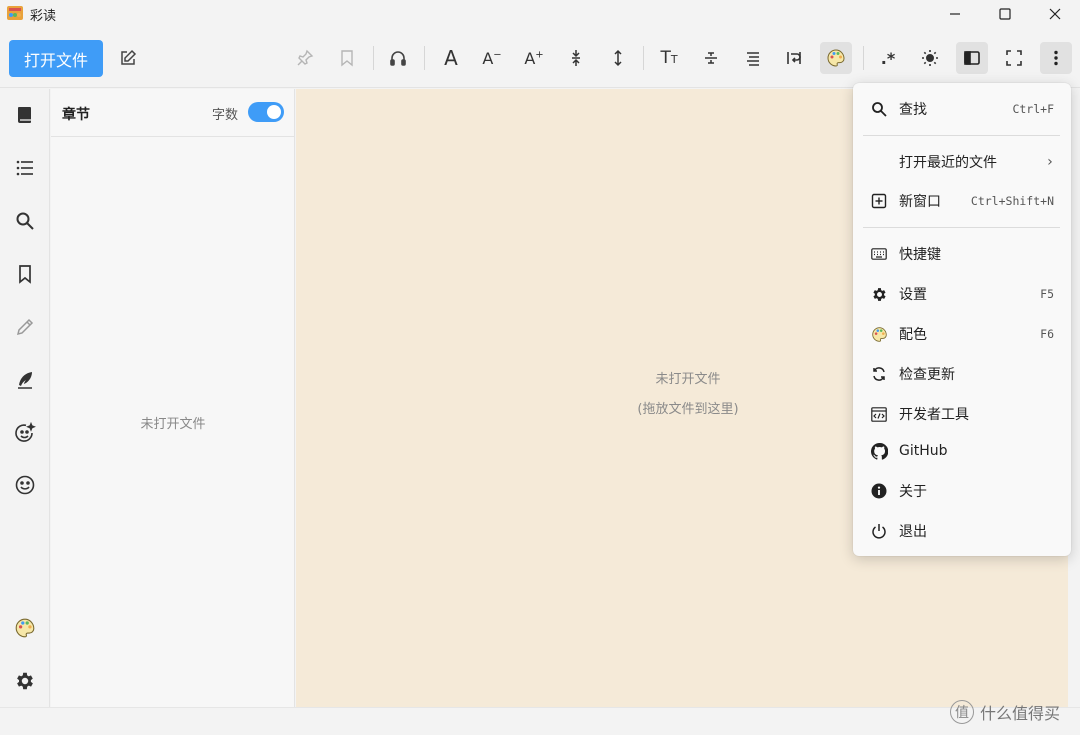 This screenshot has width=1080, height=735. I want to click on color-scheme-button, so click(836, 58).